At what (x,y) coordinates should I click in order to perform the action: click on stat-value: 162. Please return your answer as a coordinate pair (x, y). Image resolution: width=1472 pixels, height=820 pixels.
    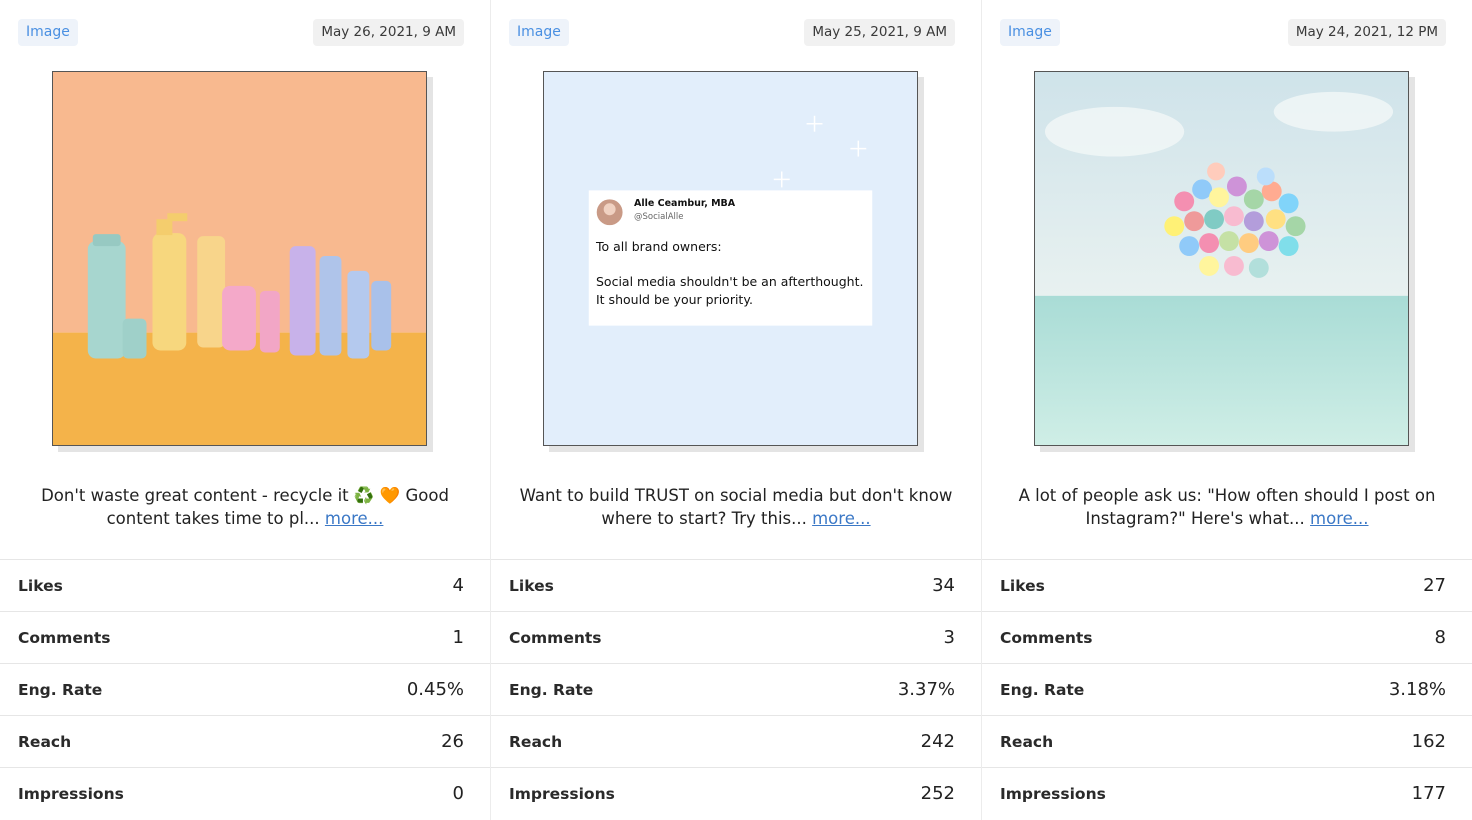
    Looking at the image, I should click on (1428, 741).